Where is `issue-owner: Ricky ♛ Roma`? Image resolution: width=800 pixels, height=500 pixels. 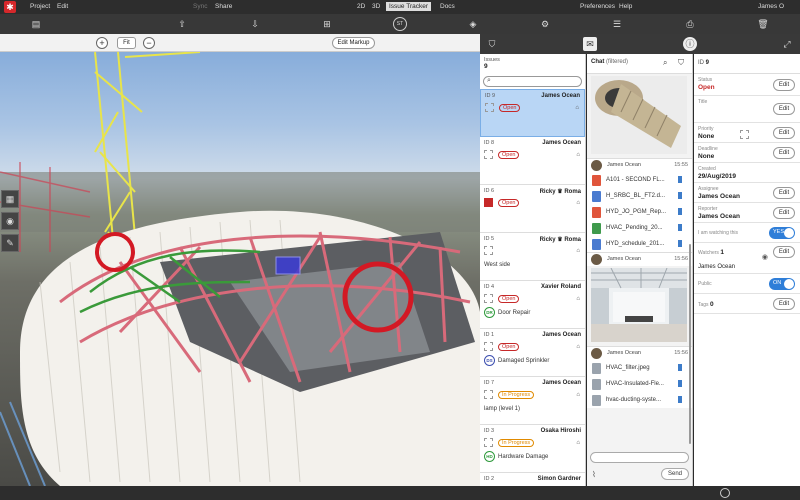 issue-owner: Ricky ♛ Roma is located at coordinates (560, 192).